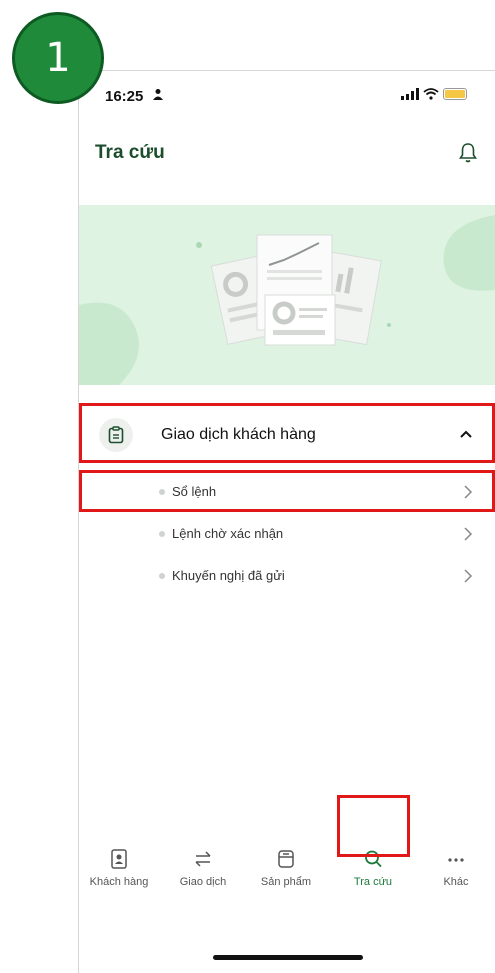 The width and height of the screenshot is (495, 973). Describe the element at coordinates (288, 957) in the screenshot. I see `home-indicator` at that location.